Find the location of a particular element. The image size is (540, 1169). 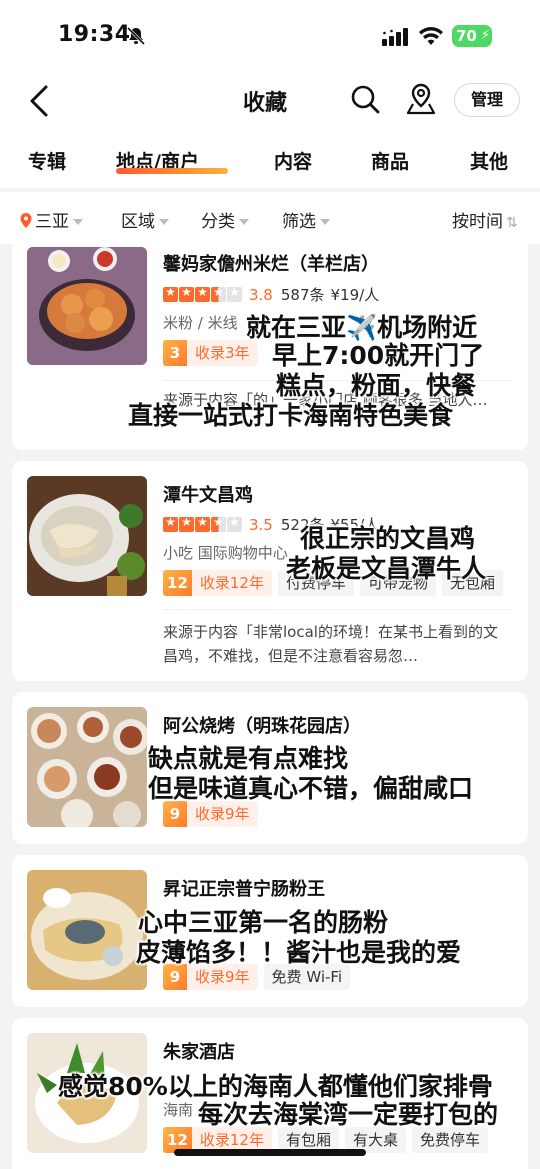

battery-indicator: 70 ⚡ is located at coordinates (472, 36).